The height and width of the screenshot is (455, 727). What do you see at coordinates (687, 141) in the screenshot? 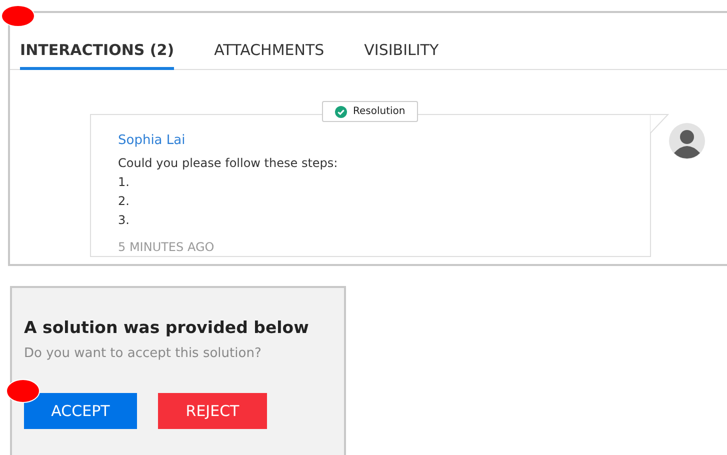
I see `avatar-icon` at bounding box center [687, 141].